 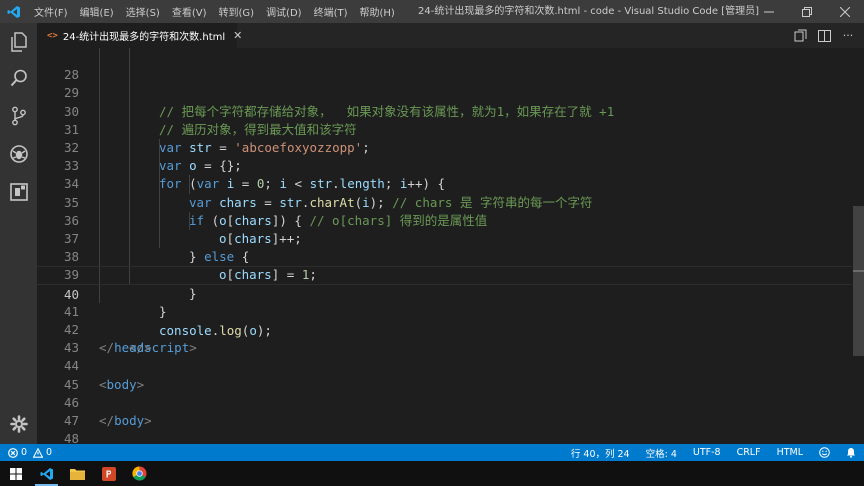 I want to click on menu-file: 文件(F), so click(x=51, y=11).